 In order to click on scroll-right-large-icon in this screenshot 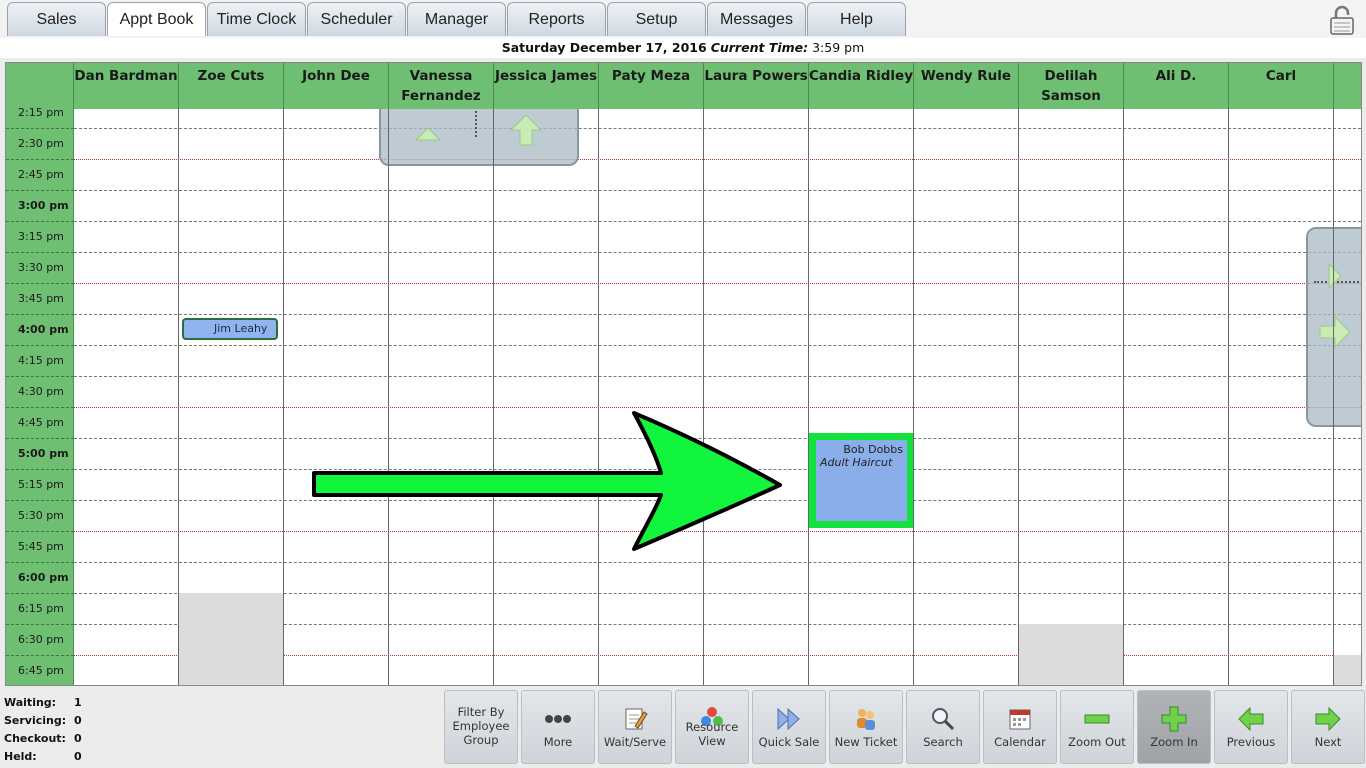, I will do `click(1335, 332)`.